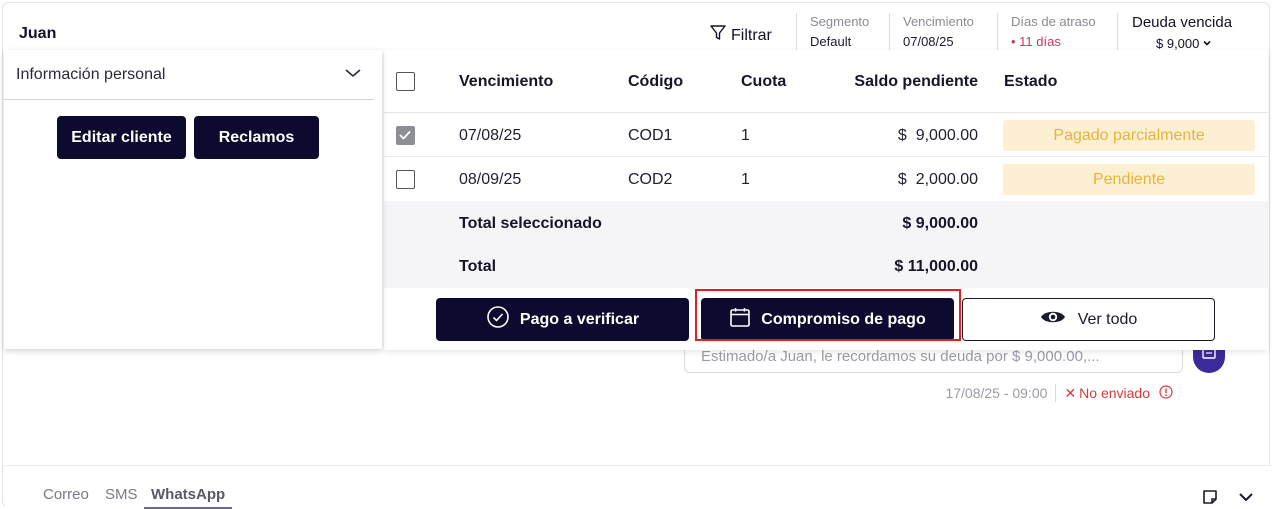  I want to click on tab-correo: Correo, so click(66, 494).